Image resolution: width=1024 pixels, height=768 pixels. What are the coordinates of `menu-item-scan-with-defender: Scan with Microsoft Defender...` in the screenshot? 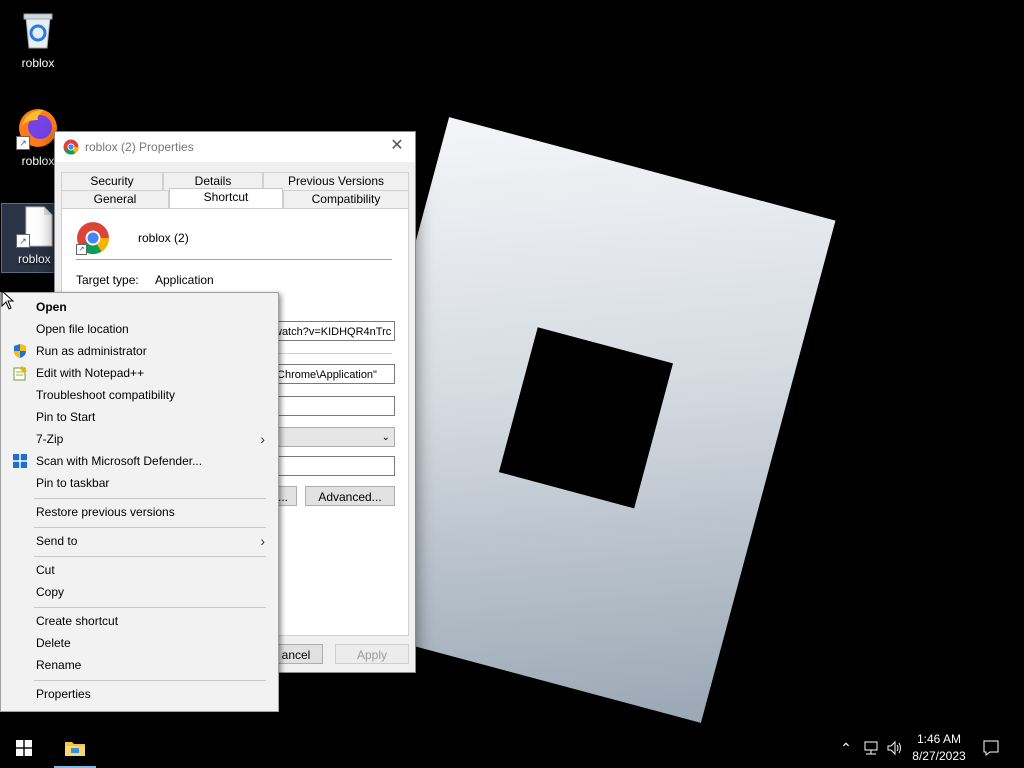 It's located at (139, 461).